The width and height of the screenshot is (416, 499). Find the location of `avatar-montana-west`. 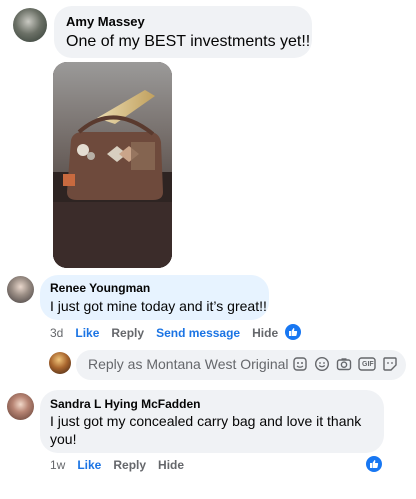

avatar-montana-west is located at coordinates (60, 363).